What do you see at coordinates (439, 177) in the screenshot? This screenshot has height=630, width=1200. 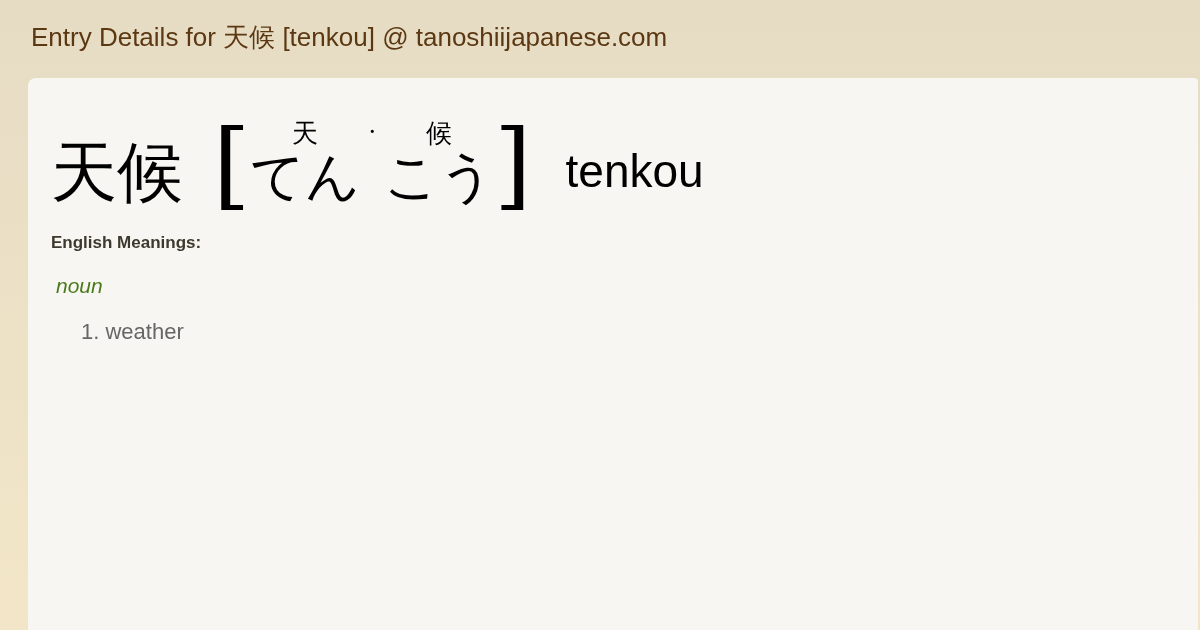 I see `kana-reading: こう` at bounding box center [439, 177].